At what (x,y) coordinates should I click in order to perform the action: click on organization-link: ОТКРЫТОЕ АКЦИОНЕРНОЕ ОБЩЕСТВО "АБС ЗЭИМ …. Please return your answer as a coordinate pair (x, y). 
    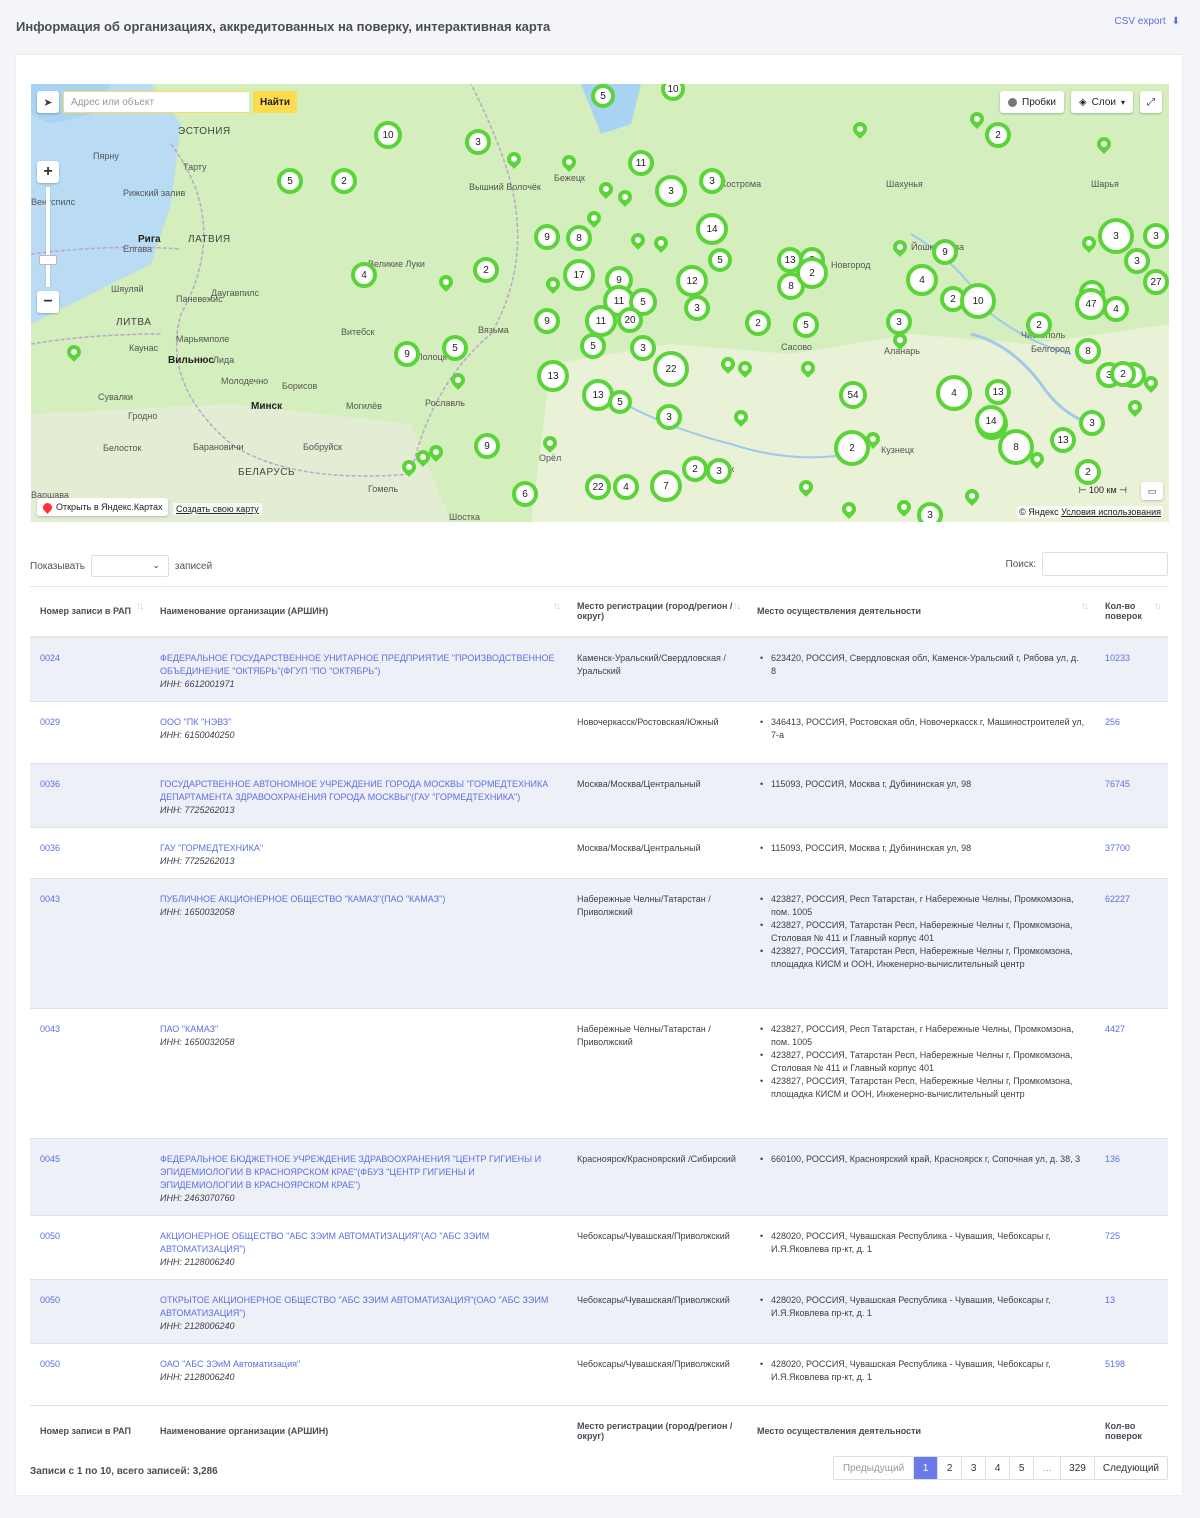
    Looking at the image, I should click on (354, 1306).